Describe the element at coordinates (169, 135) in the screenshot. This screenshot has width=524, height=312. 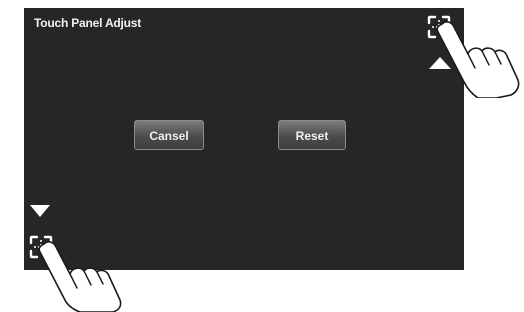
I see `cancel-button: Cansel` at that location.